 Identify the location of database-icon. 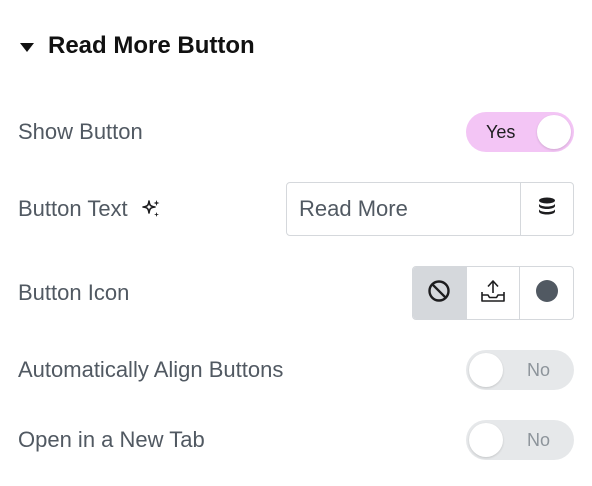
(547, 209).